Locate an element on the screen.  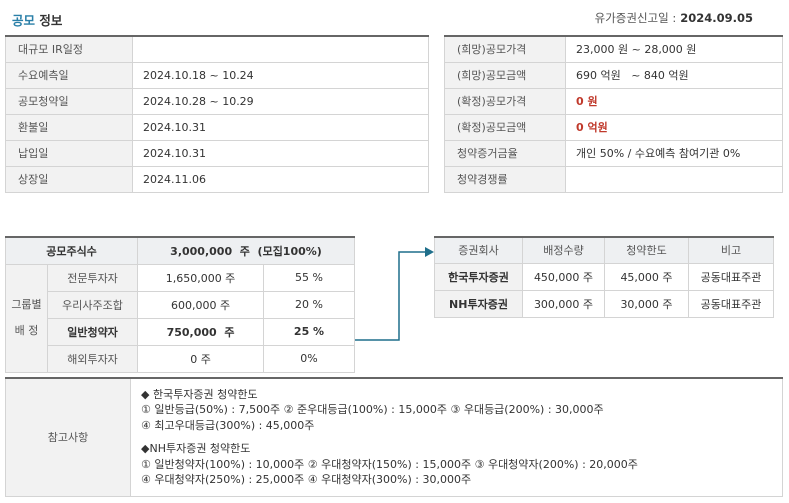
investor-shares: 1,650,000 주 is located at coordinates (201, 277).